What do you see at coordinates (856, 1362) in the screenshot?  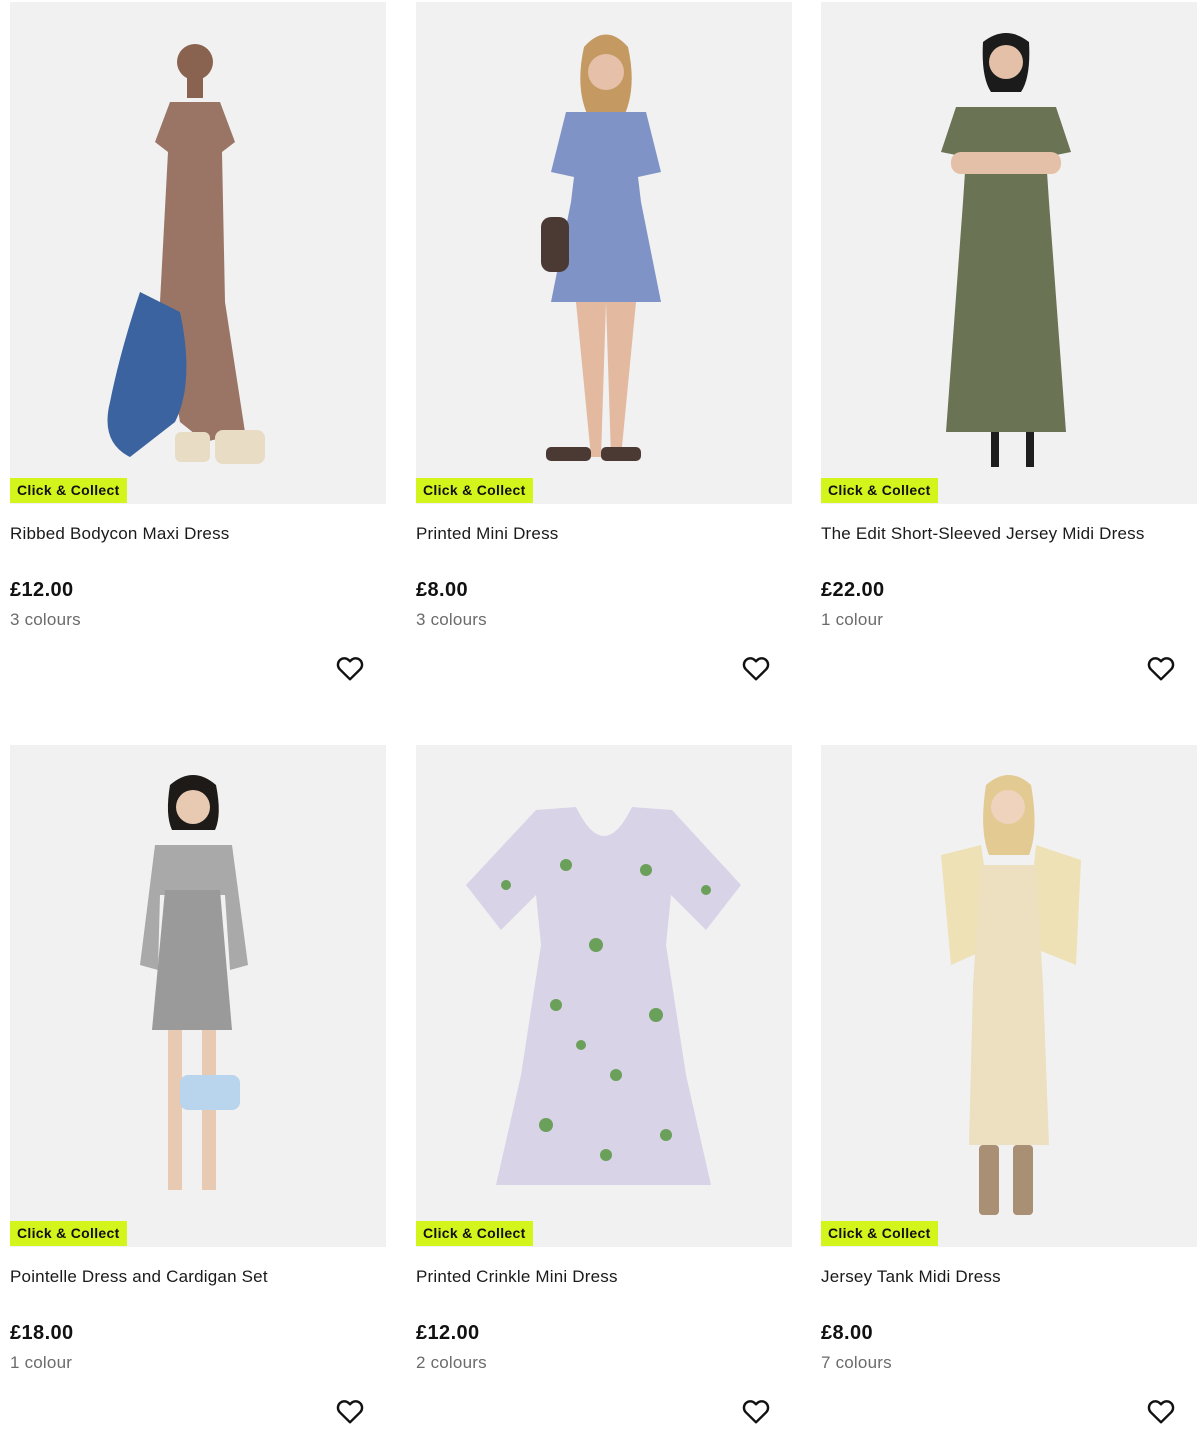 I see `colour-count: 7 colours` at bounding box center [856, 1362].